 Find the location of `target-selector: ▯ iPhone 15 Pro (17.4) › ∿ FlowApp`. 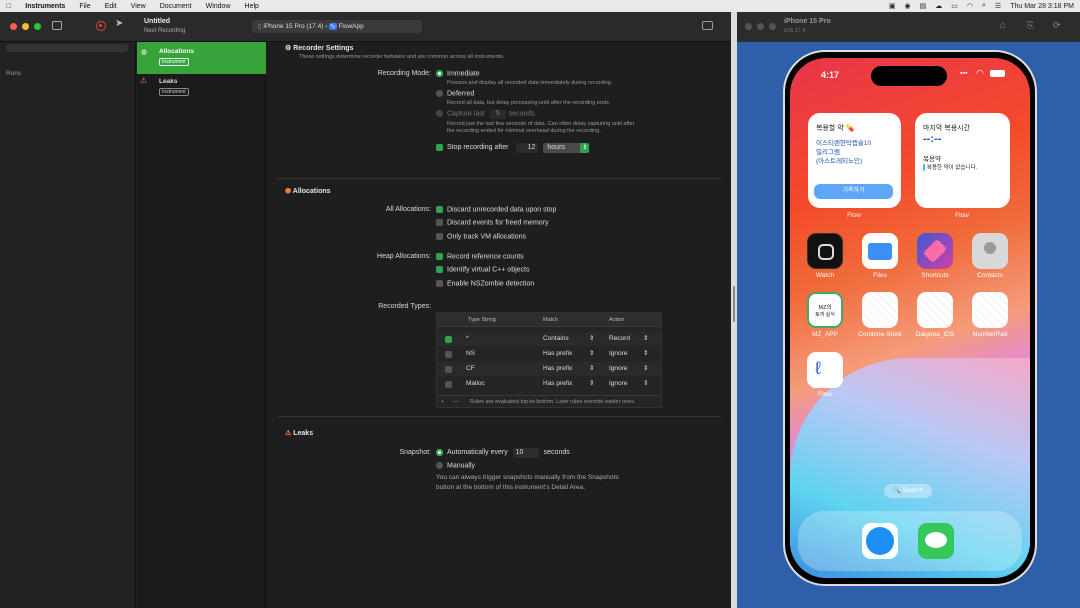

target-selector: ▯ iPhone 15 Pro (17.4) › ∿ FlowApp is located at coordinates (337, 26).